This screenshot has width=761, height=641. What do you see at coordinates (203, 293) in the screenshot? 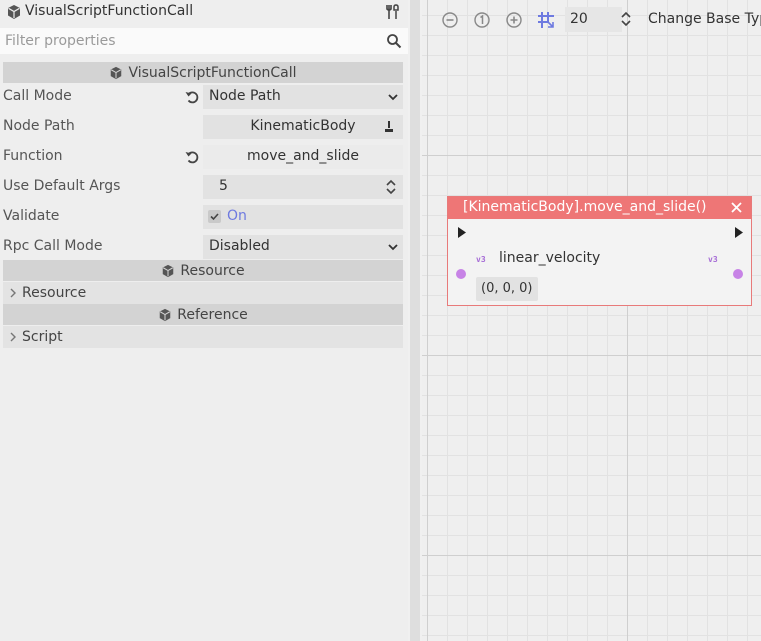
I see `subsection-resource: Resource` at bounding box center [203, 293].